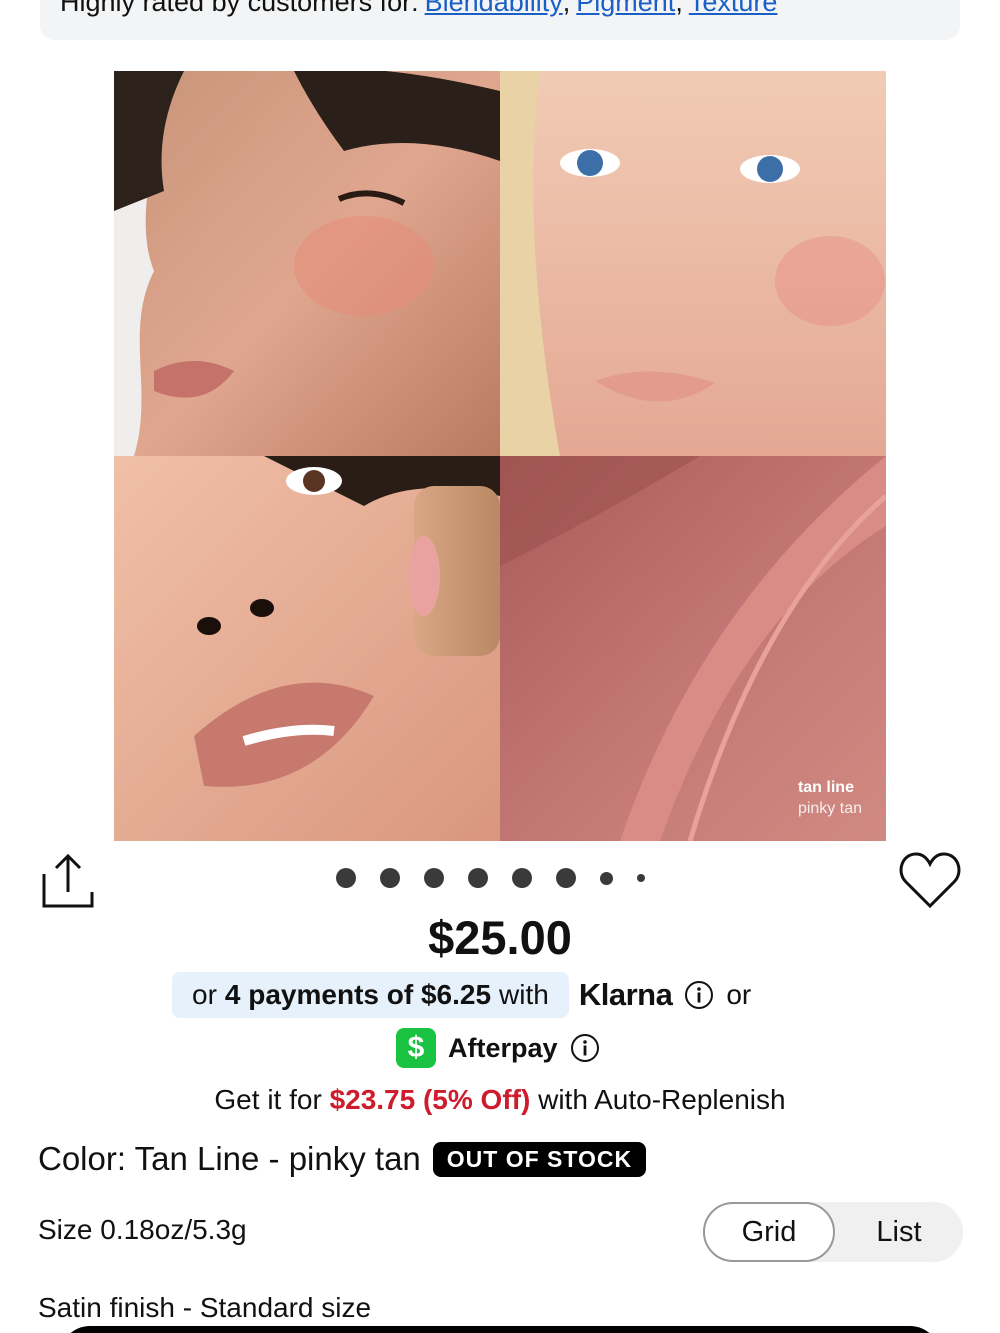 This screenshot has width=1000, height=1333. I want to click on color-row: Color: Tan Line - pinky tan OUT OF STOCK, so click(342, 1159).